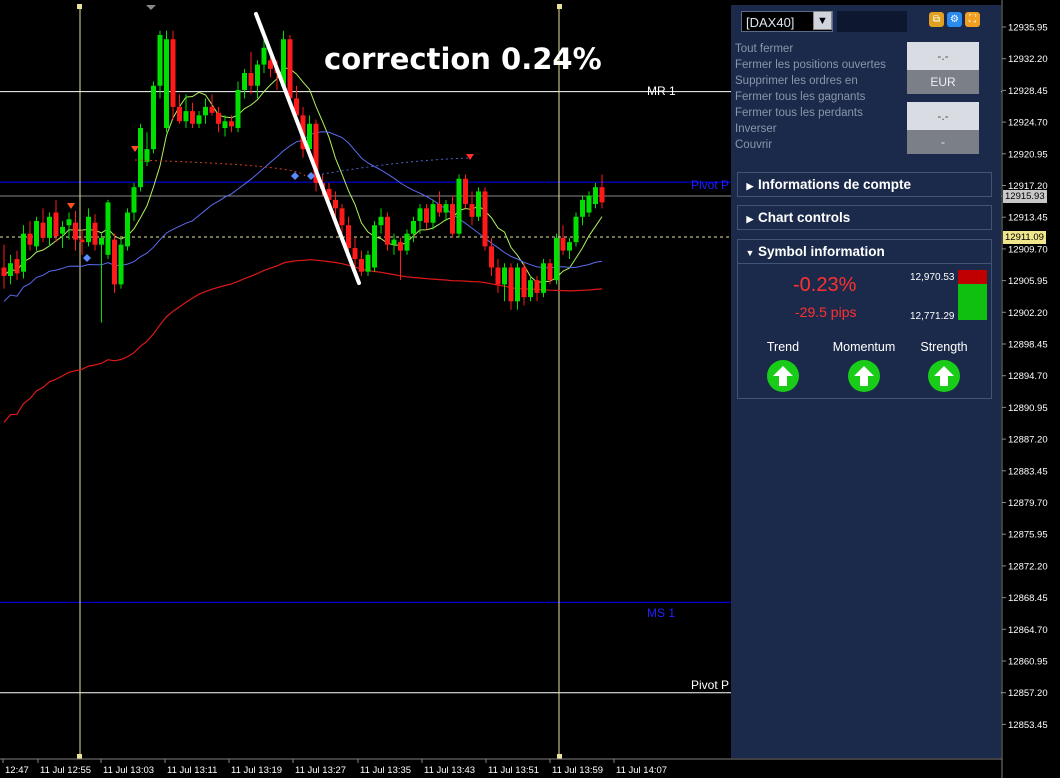  What do you see at coordinates (1028, 408) in the screenshot?
I see `y-tick-label: 12890.95` at bounding box center [1028, 408].